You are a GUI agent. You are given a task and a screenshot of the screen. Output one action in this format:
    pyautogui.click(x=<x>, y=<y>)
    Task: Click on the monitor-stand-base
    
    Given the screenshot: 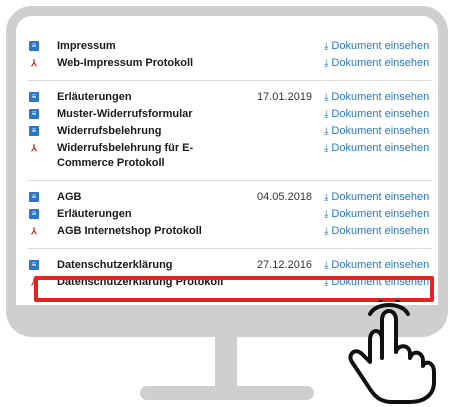 What is the action you would take?
    pyautogui.click(x=227, y=393)
    